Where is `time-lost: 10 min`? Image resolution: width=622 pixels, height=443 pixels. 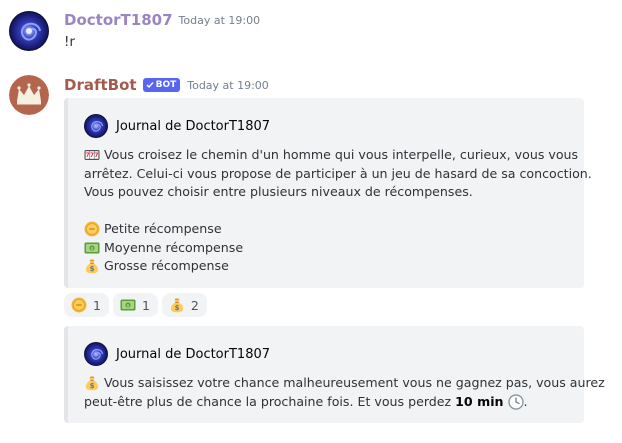
time-lost: 10 min is located at coordinates (479, 401).